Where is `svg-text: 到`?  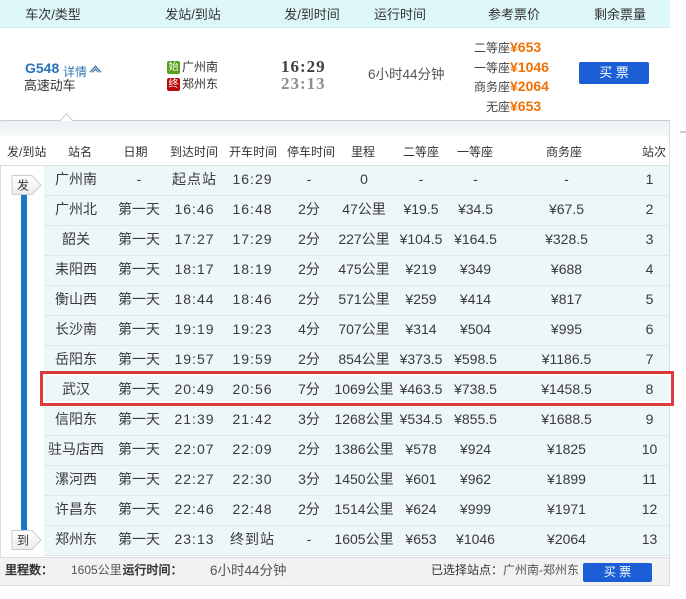
svg-text: 到 is located at coordinates (23, 541).